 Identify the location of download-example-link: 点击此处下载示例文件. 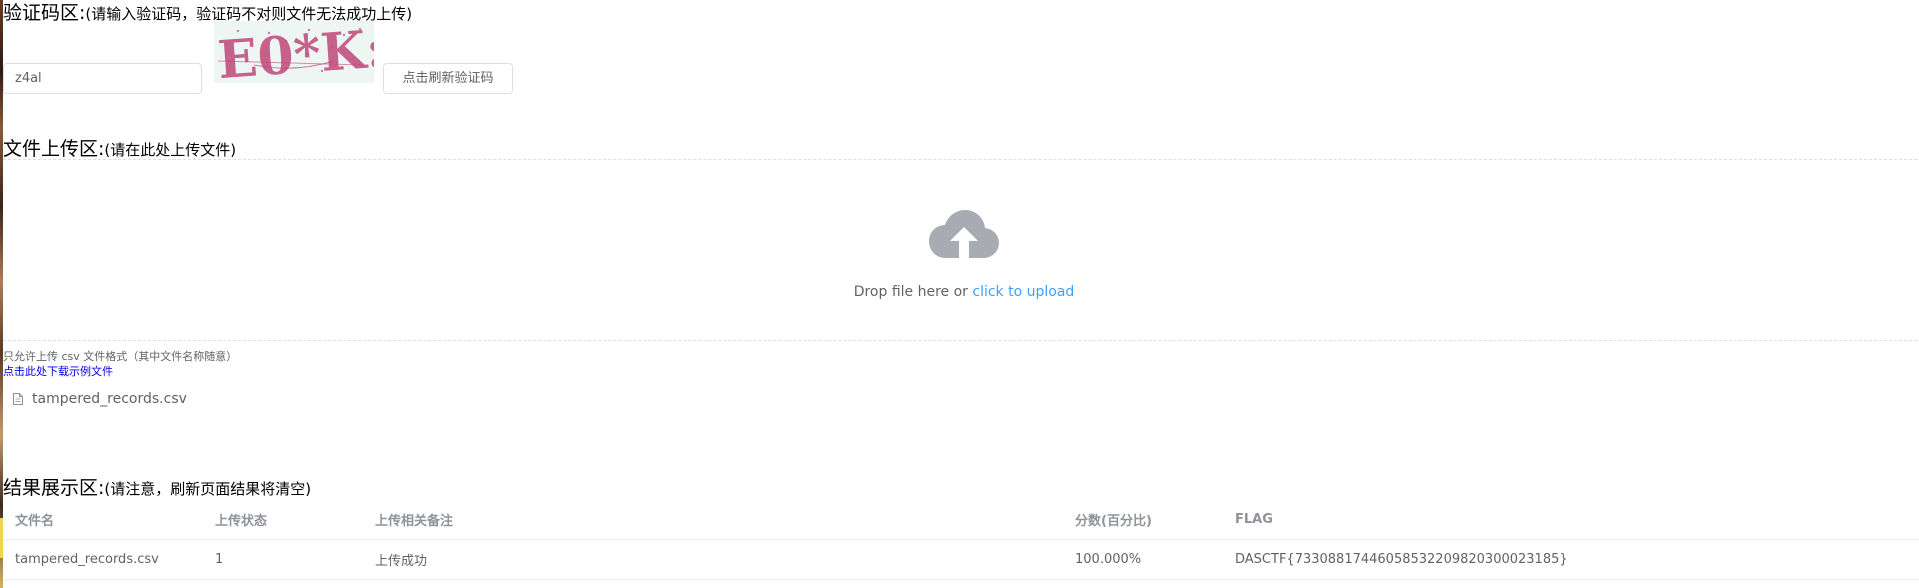
(58, 372).